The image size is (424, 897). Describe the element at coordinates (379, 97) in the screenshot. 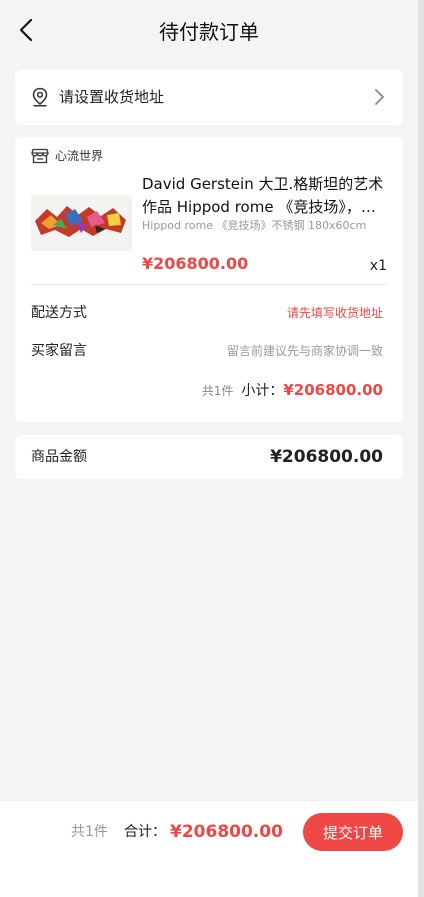

I see `chevron-right-icon` at that location.